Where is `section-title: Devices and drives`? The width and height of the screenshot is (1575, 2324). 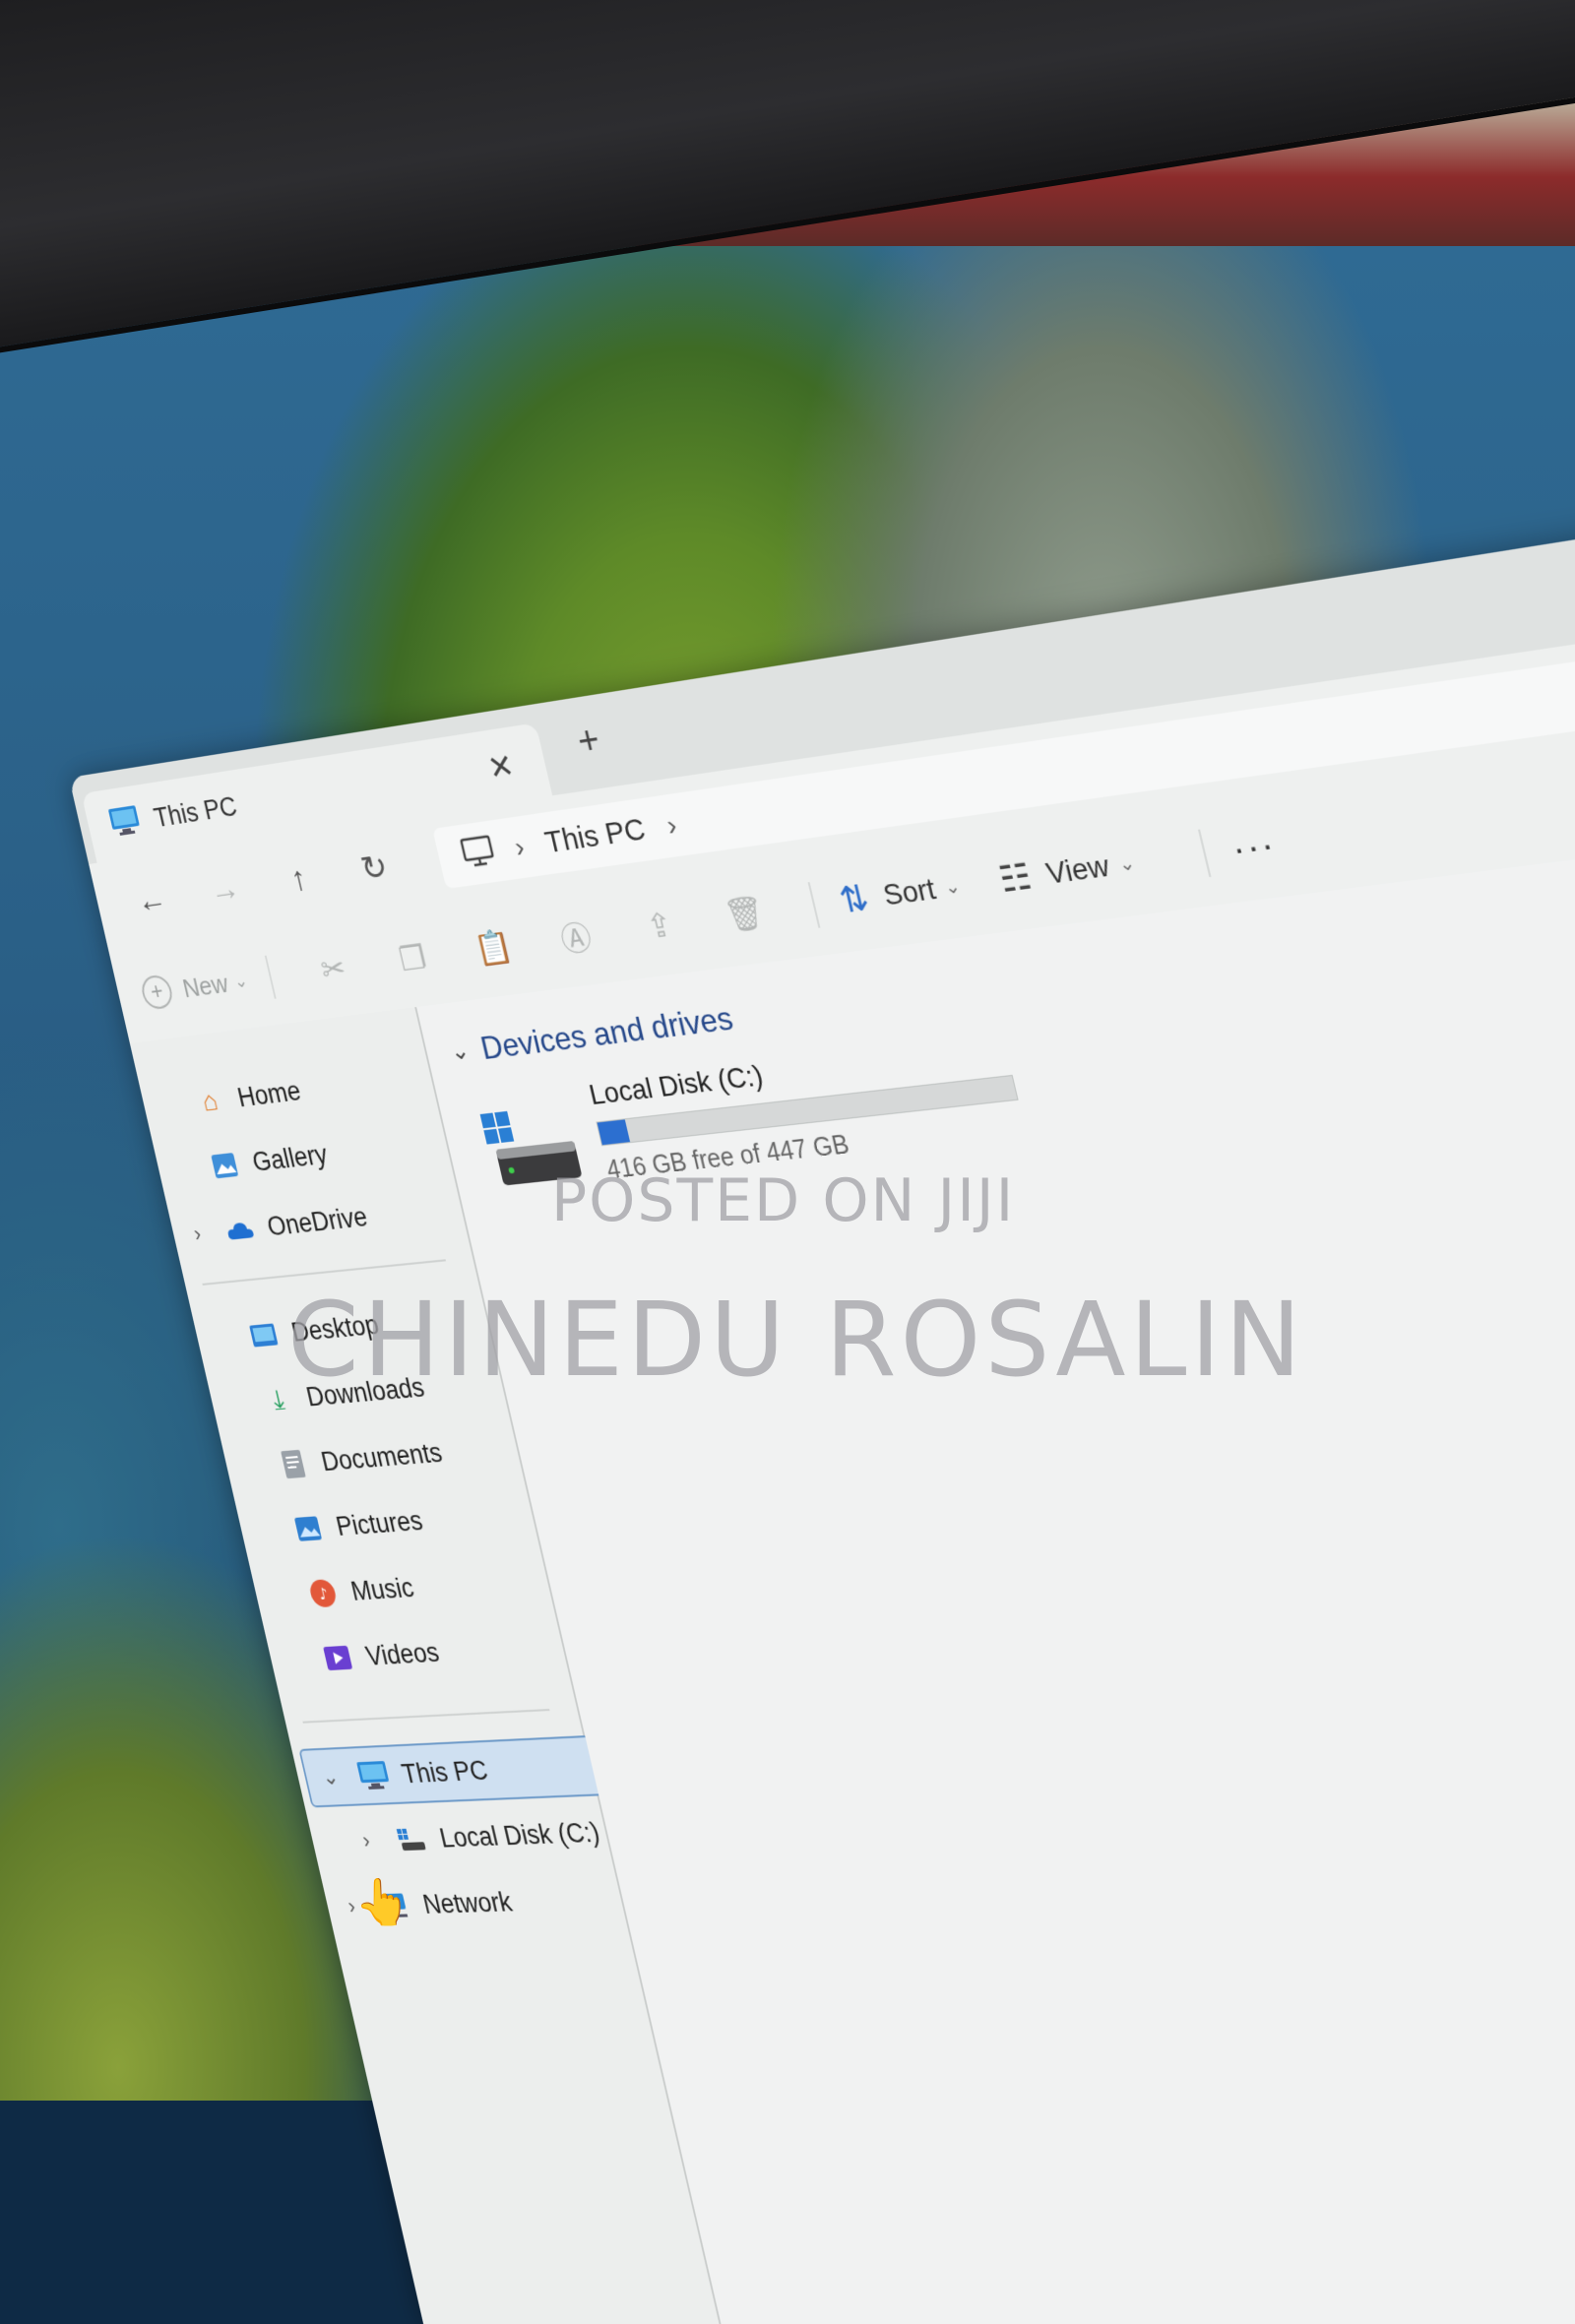 section-title: Devices and drives is located at coordinates (606, 1033).